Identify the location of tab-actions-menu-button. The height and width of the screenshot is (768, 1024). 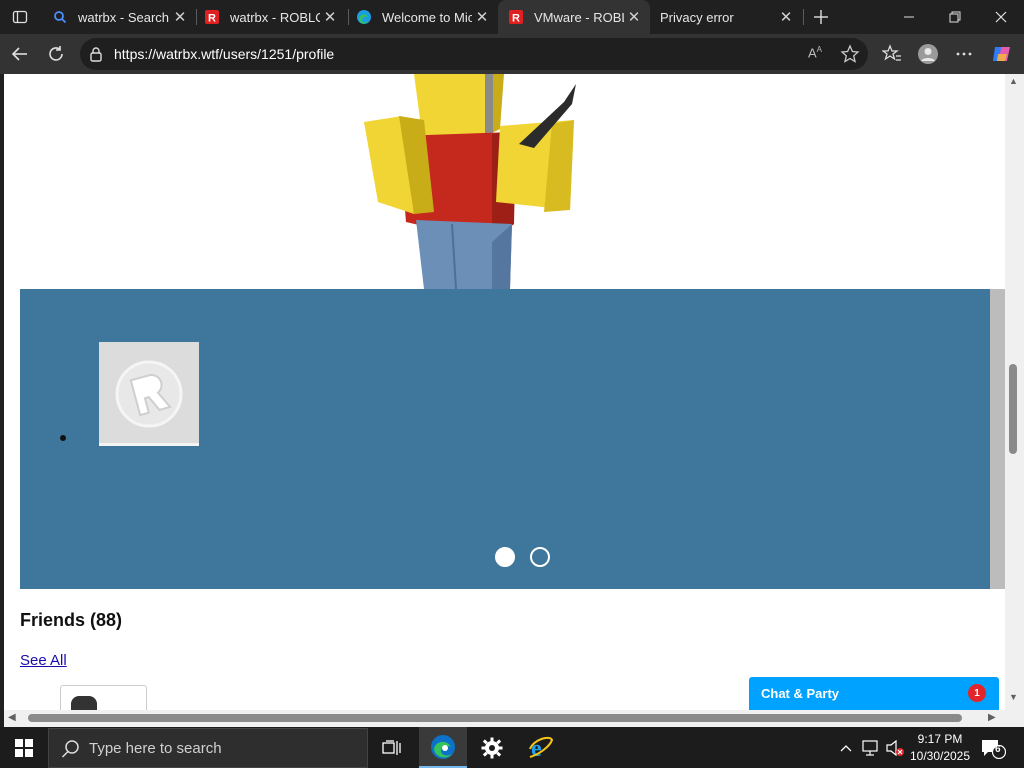
(20, 17).